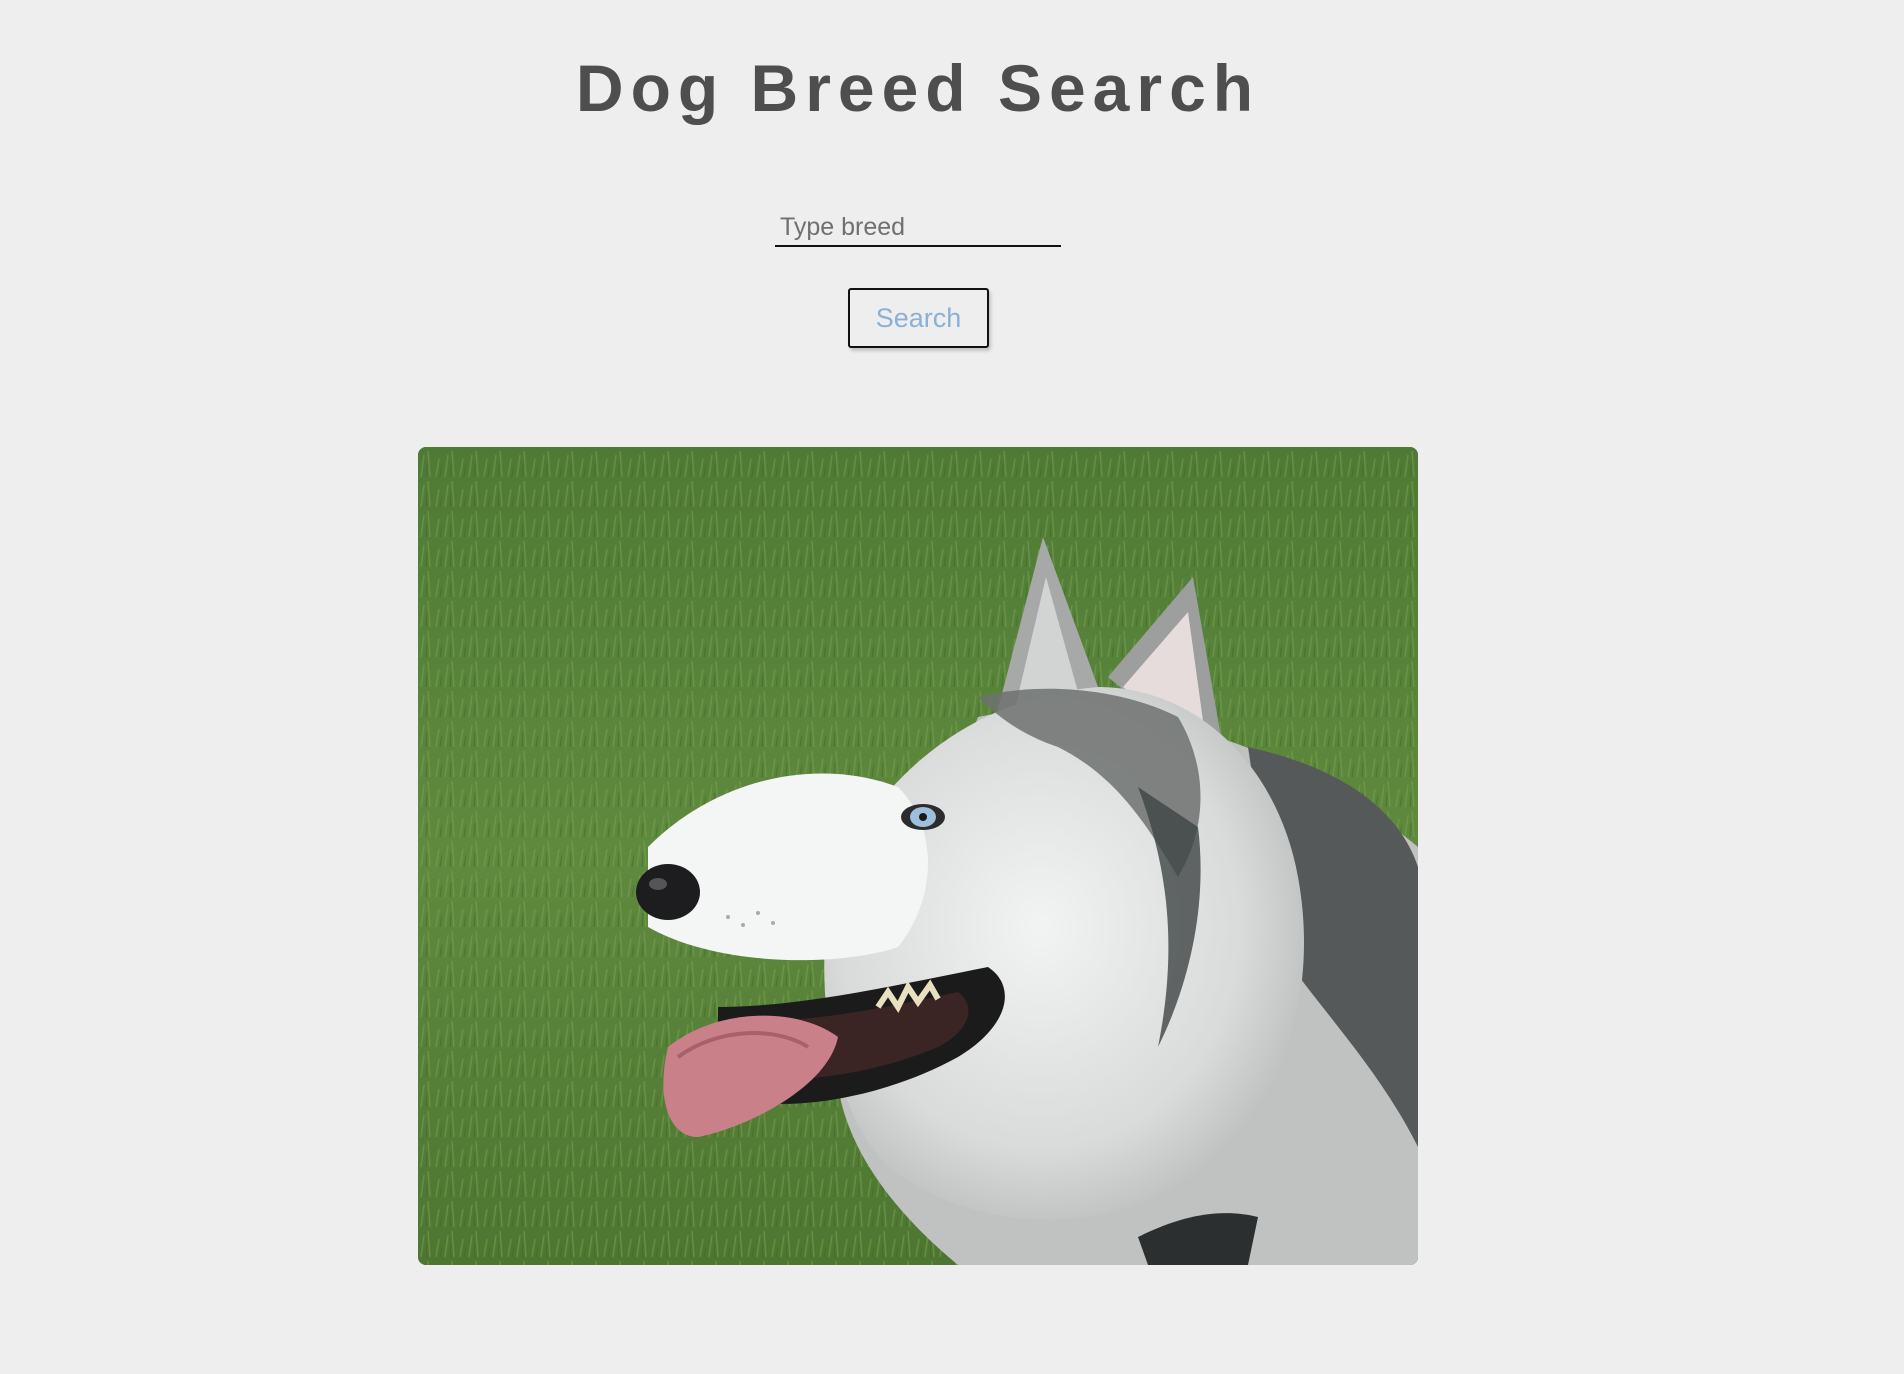 Image resolution: width=1904 pixels, height=1374 pixels. What do you see at coordinates (918, 88) in the screenshot?
I see `page-title: Dog Breed Search` at bounding box center [918, 88].